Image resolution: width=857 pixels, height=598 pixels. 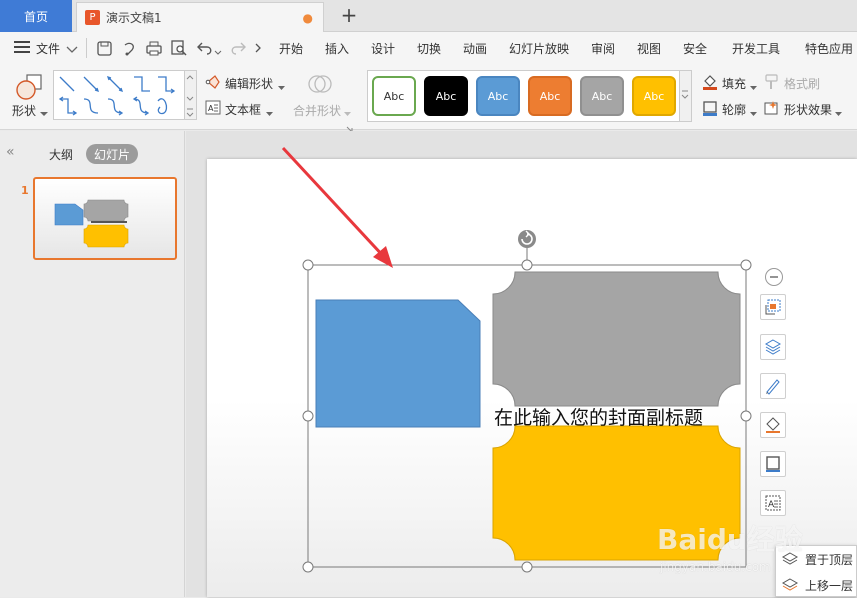 I want to click on layer-tool, so click(x=773, y=347).